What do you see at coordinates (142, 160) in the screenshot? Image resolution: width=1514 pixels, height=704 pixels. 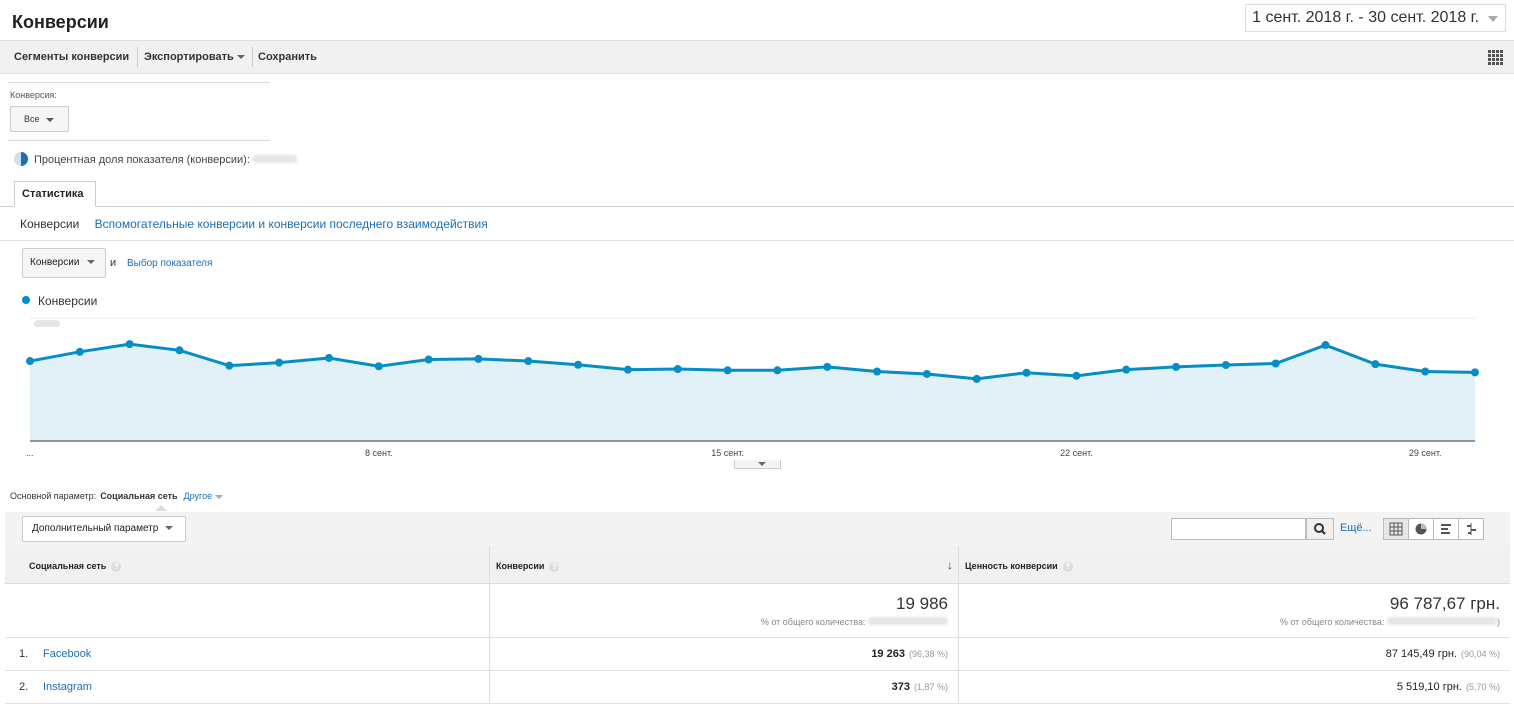 I see `percent-share-label: Процентная доля показателя (конверсии):` at bounding box center [142, 160].